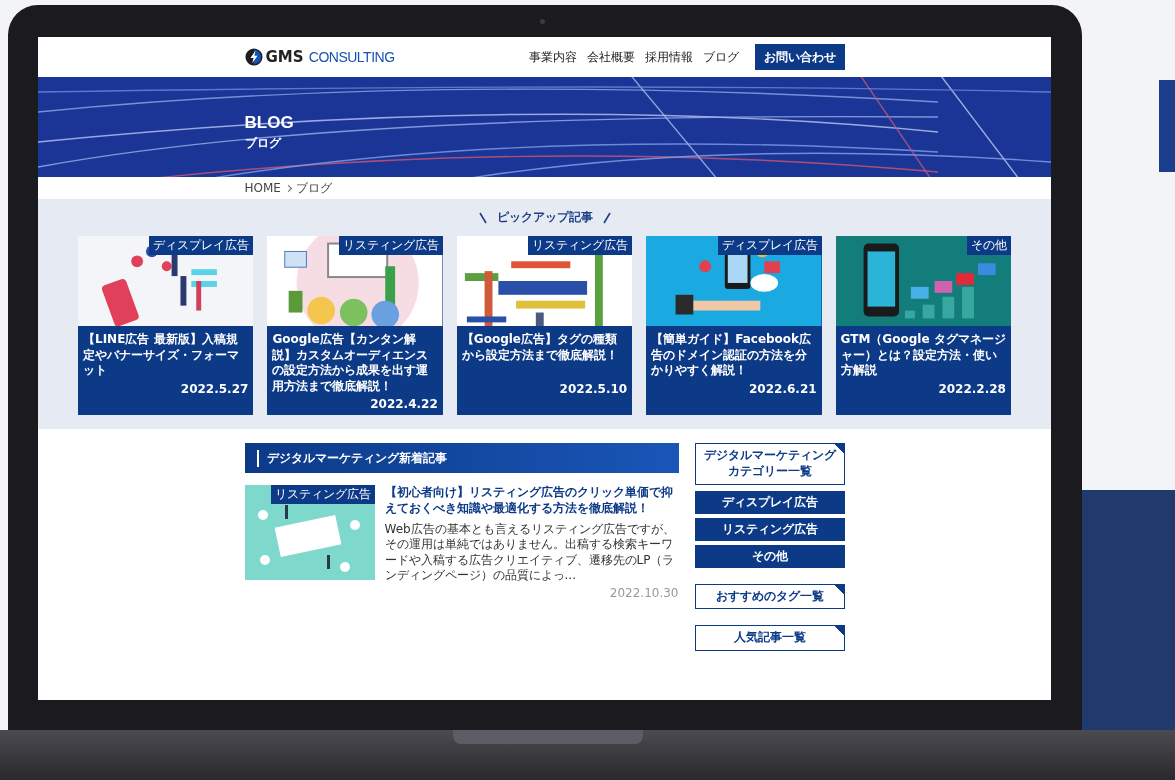 The width and height of the screenshot is (1175, 780). What do you see at coordinates (769, 596) in the screenshot?
I see `sidebar-heading-link: おすすめのタグ一覧` at bounding box center [769, 596].